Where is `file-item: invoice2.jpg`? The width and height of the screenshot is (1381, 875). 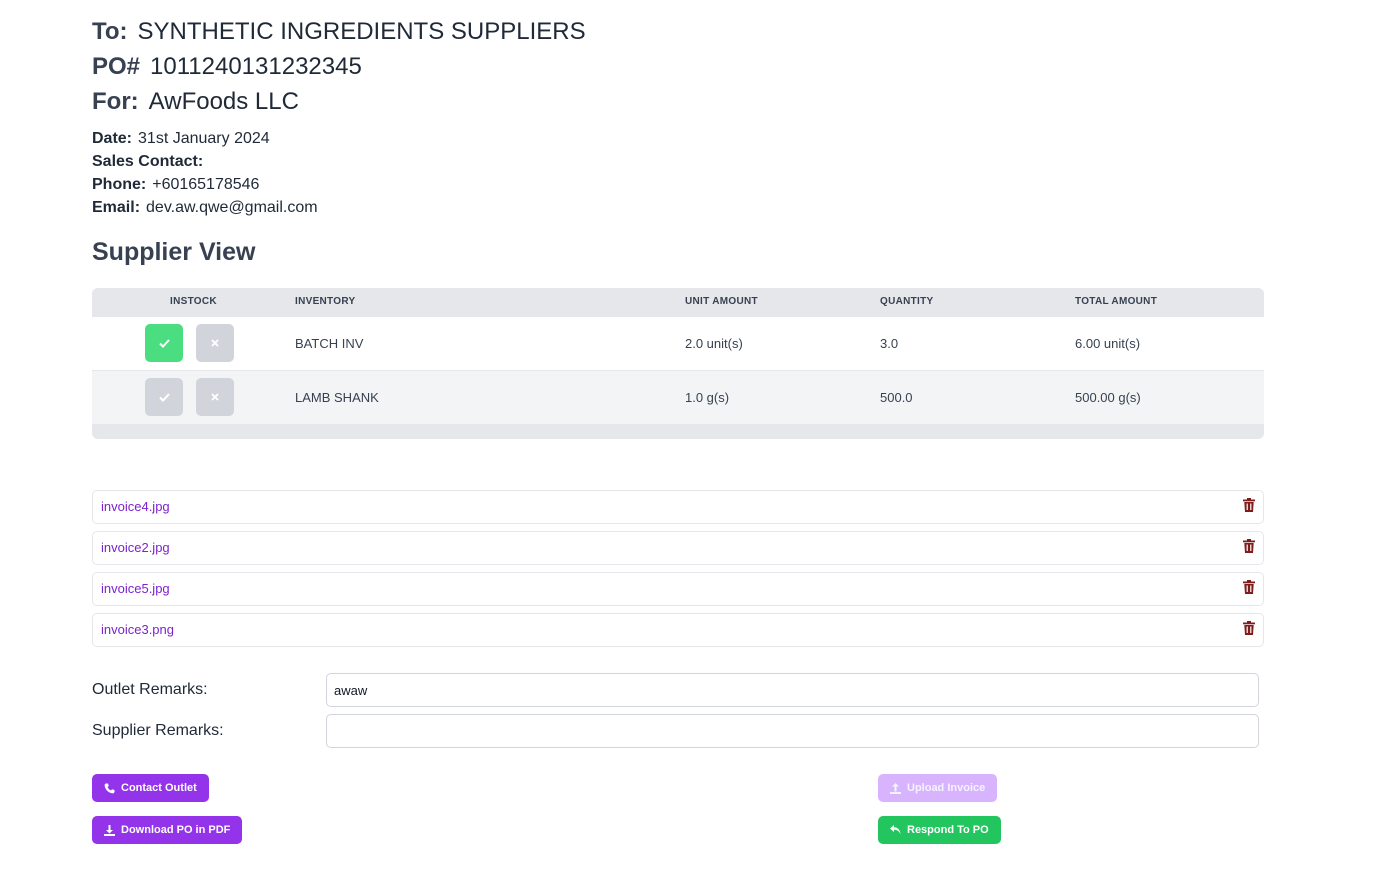 file-item: invoice2.jpg is located at coordinates (678, 548).